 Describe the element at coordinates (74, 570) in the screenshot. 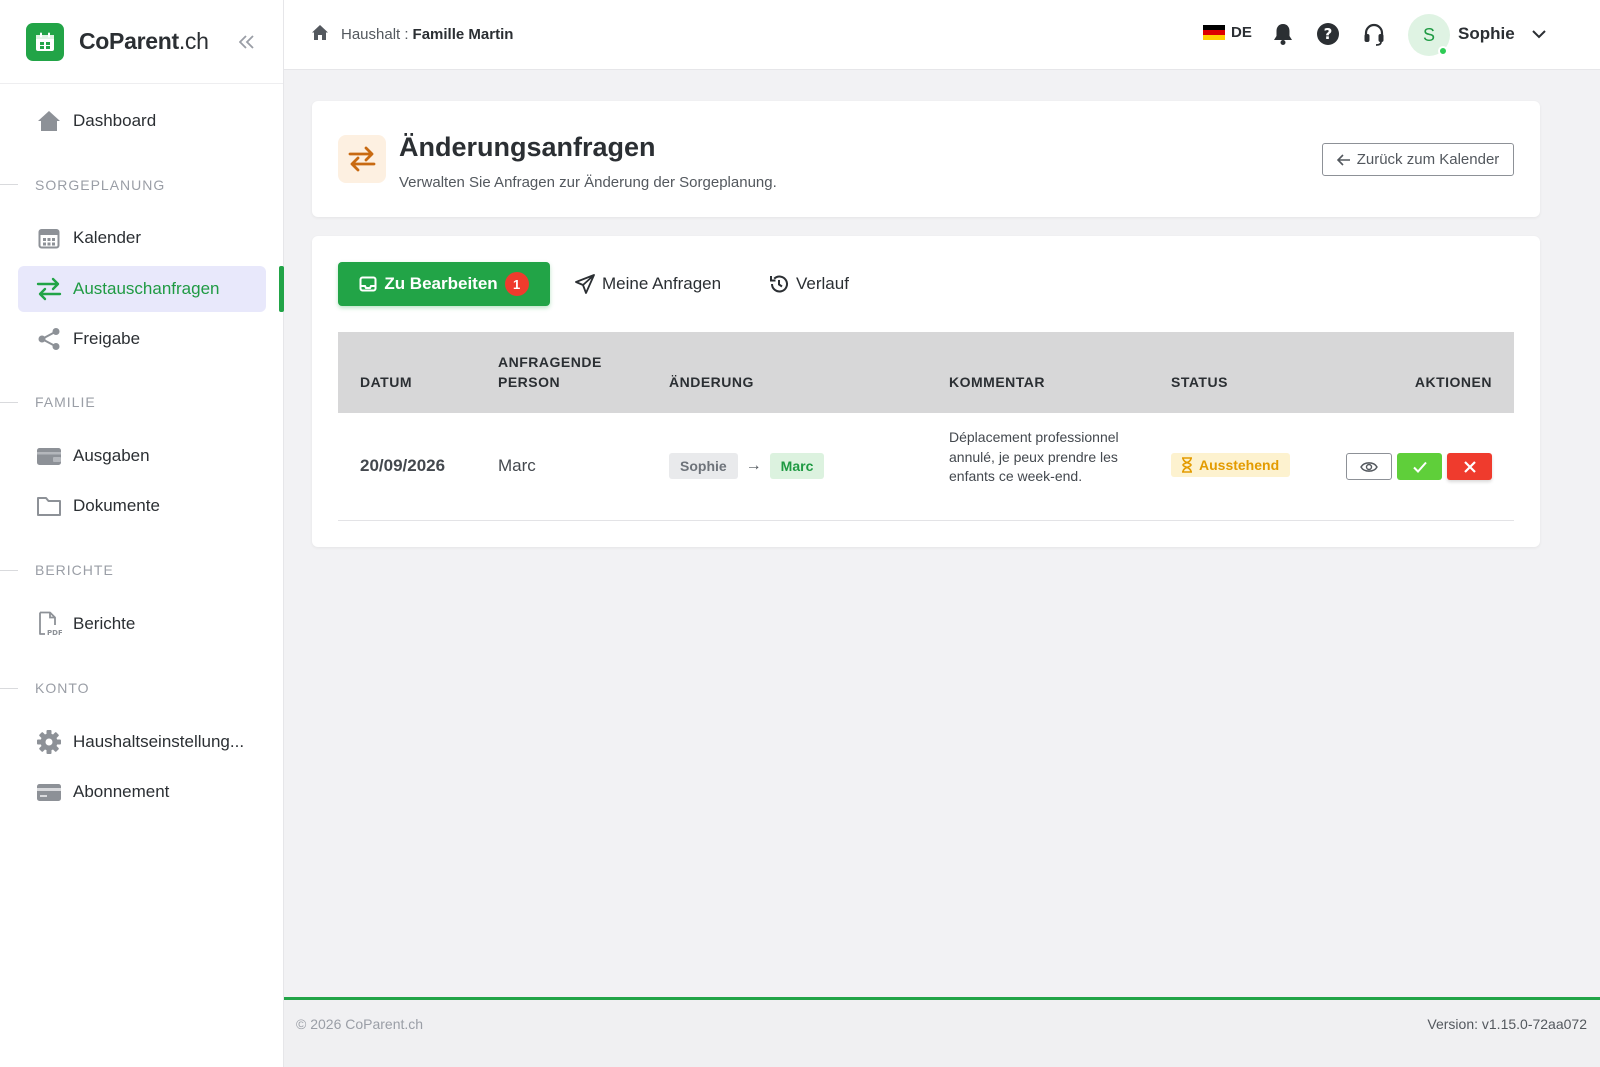

I see `section-label-berichte: BERICHTE` at that location.